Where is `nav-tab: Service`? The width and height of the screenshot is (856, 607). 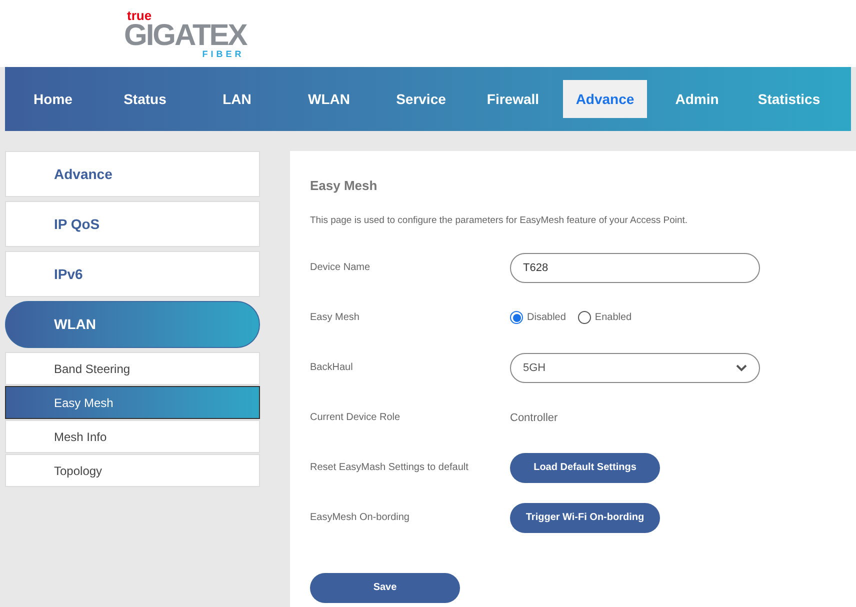
nav-tab: Service is located at coordinates (421, 99).